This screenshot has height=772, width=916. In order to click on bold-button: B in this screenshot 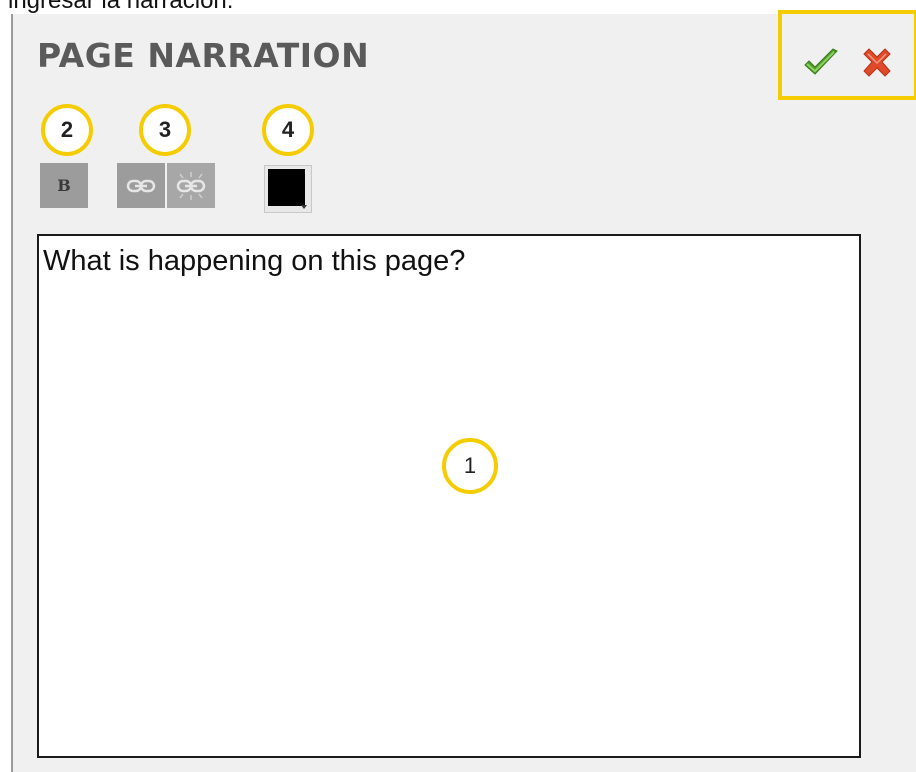, I will do `click(64, 185)`.